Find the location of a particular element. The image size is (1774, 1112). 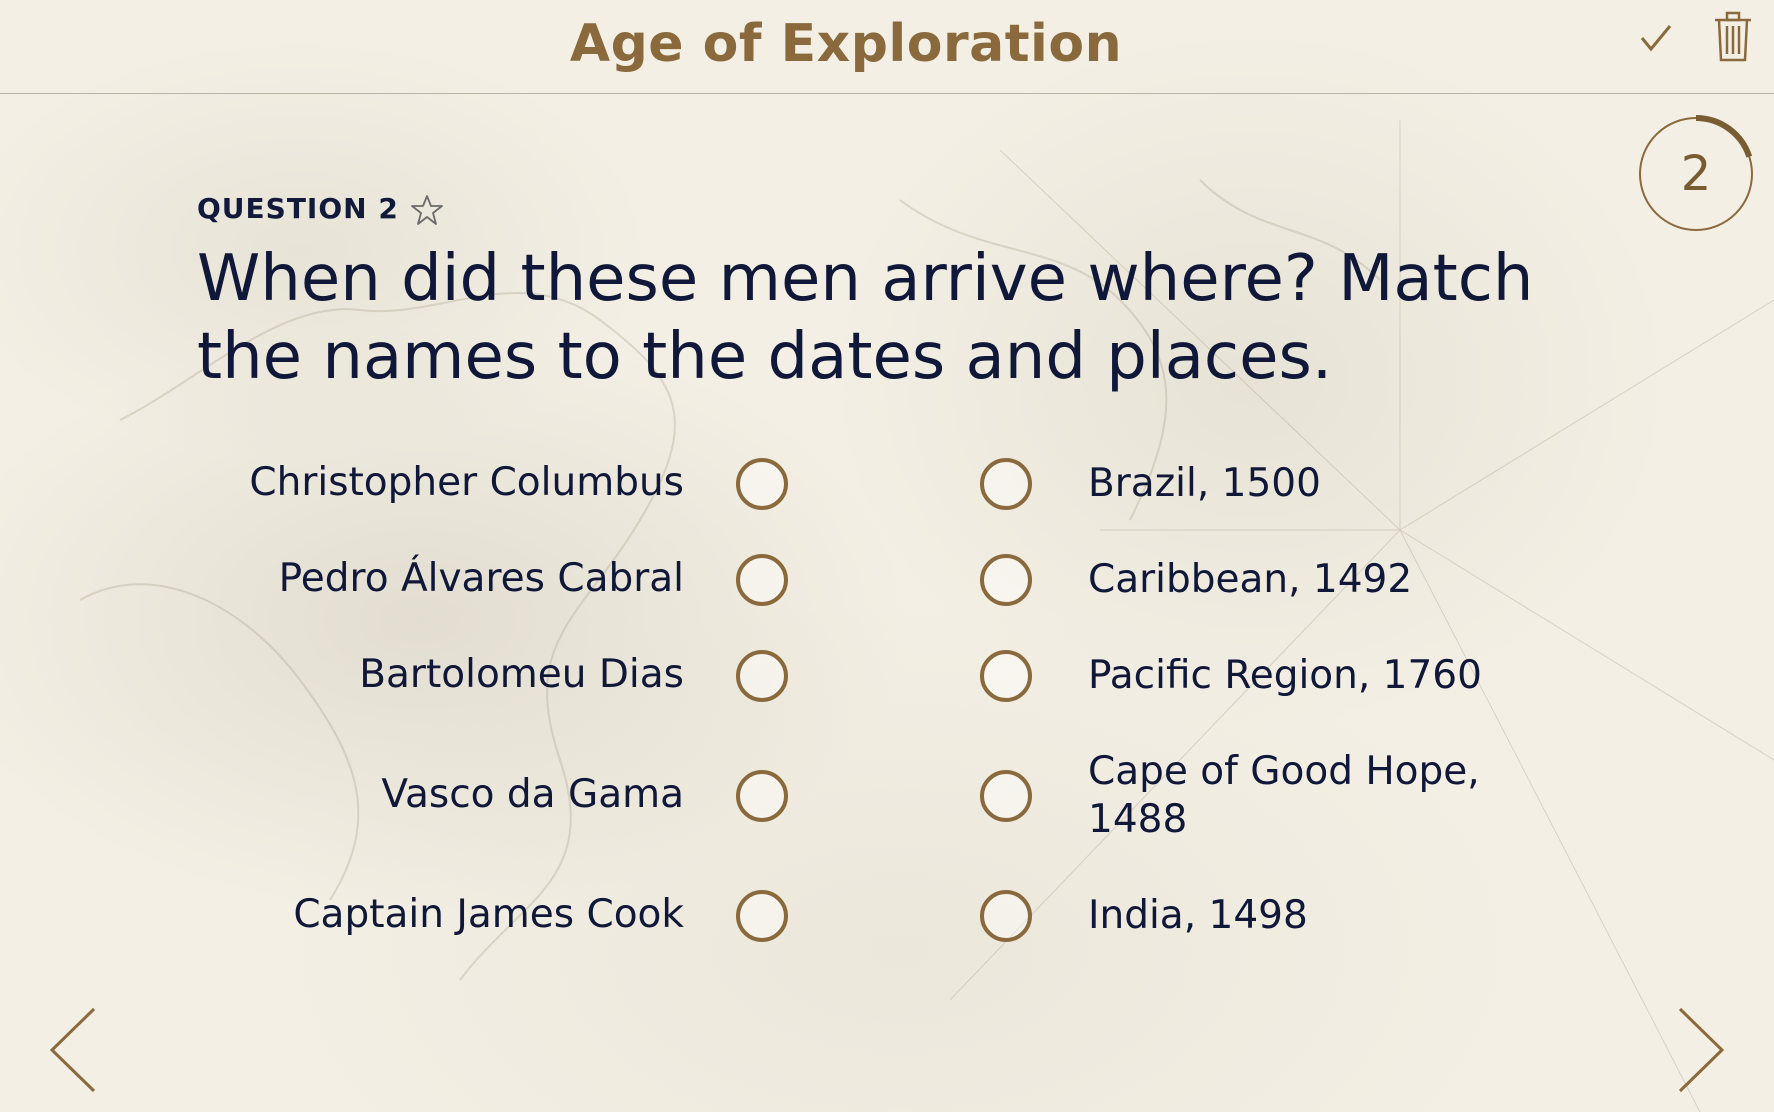

header-bar: Age of Exploration is located at coordinates (887, 47).